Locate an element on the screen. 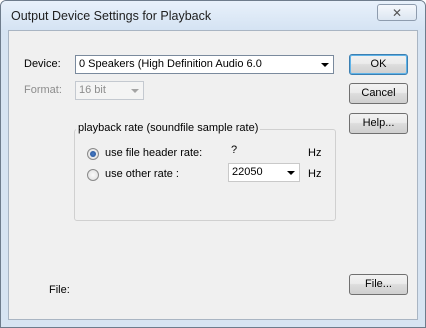 This screenshot has height=328, width=426. header-rate-unit: Hz is located at coordinates (315, 153).